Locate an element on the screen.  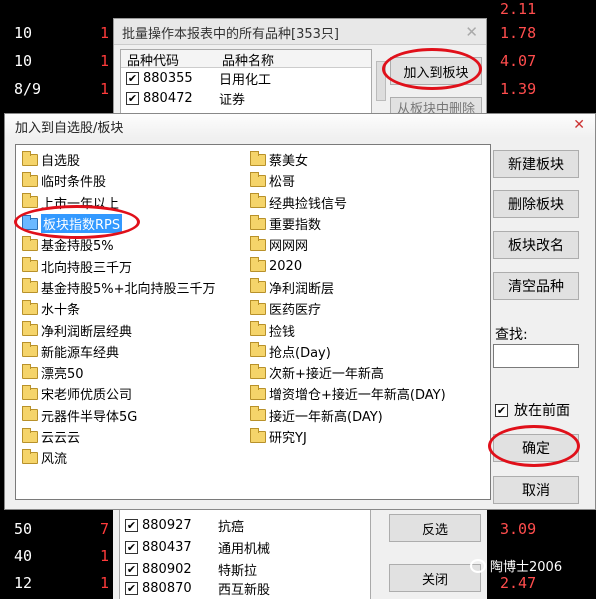
folder-label: 北向持股三千万 is located at coordinates (87, 268).